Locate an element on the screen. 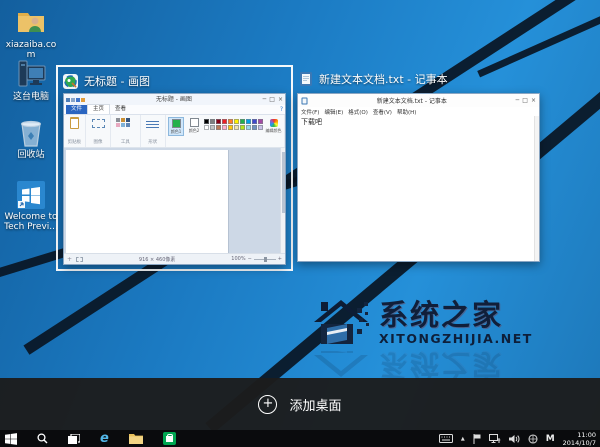  network-icon is located at coordinates (494, 438).